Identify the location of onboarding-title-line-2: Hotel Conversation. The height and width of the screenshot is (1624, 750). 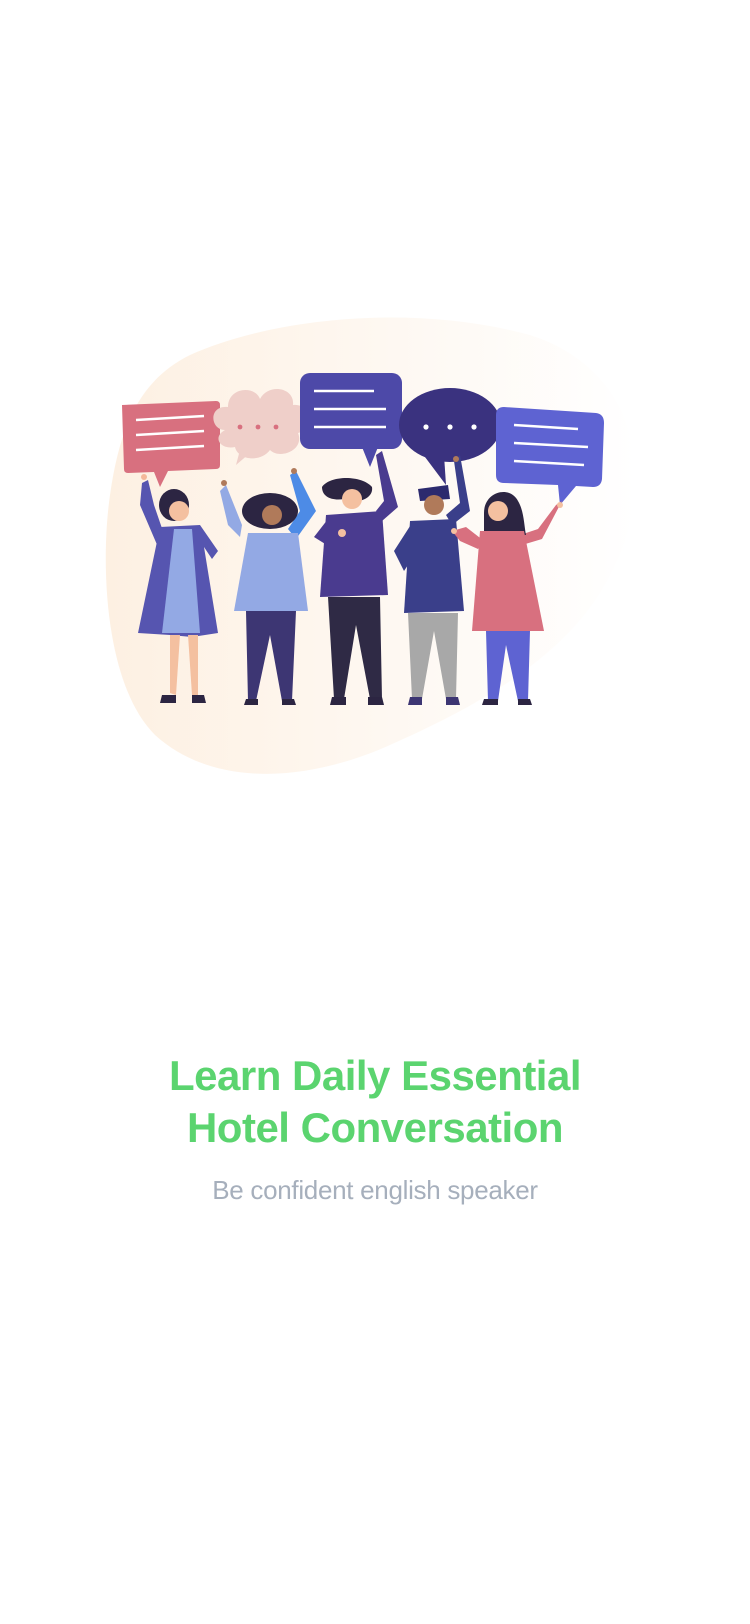
(375, 1127).